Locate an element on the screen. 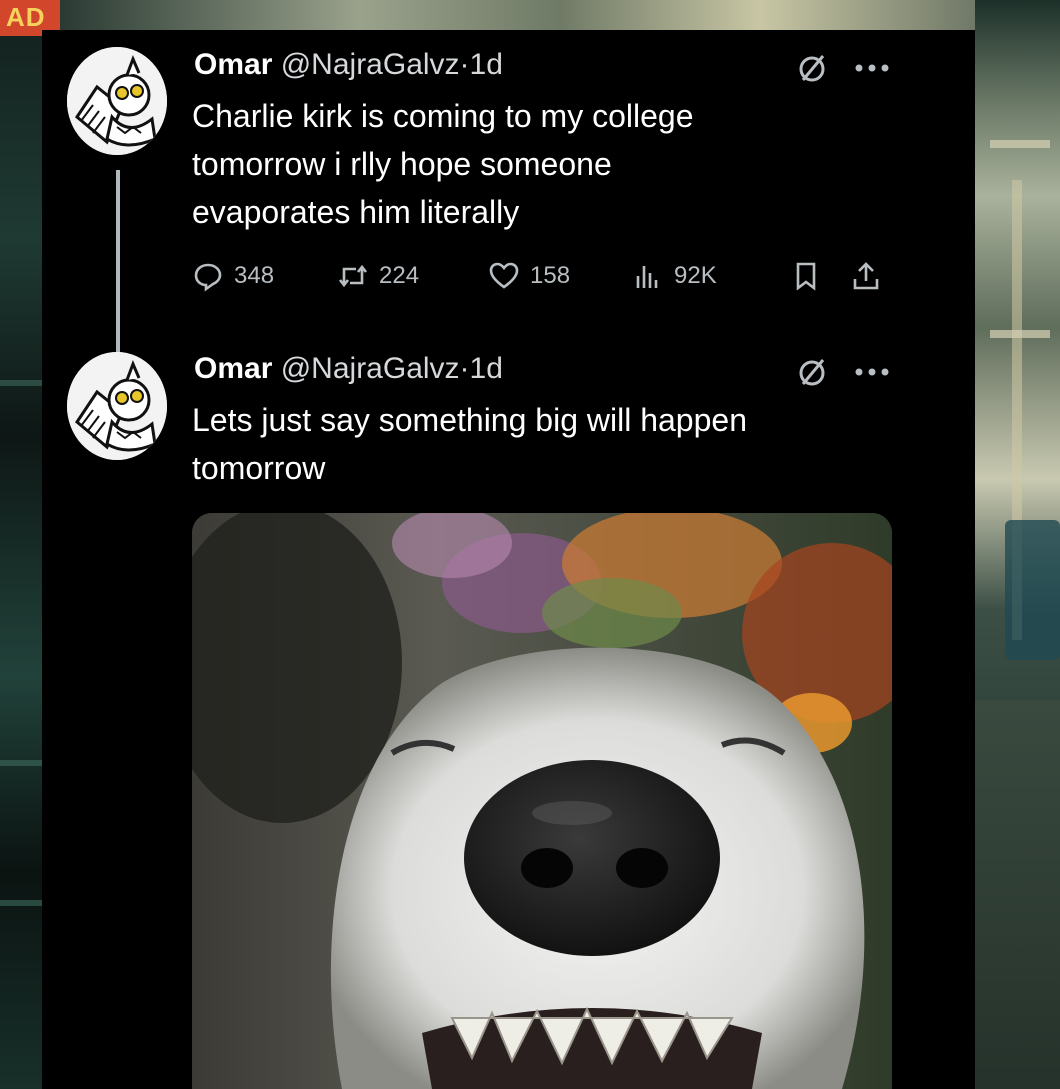 The height and width of the screenshot is (1089, 1060). views-count: 92K is located at coordinates (695, 275).